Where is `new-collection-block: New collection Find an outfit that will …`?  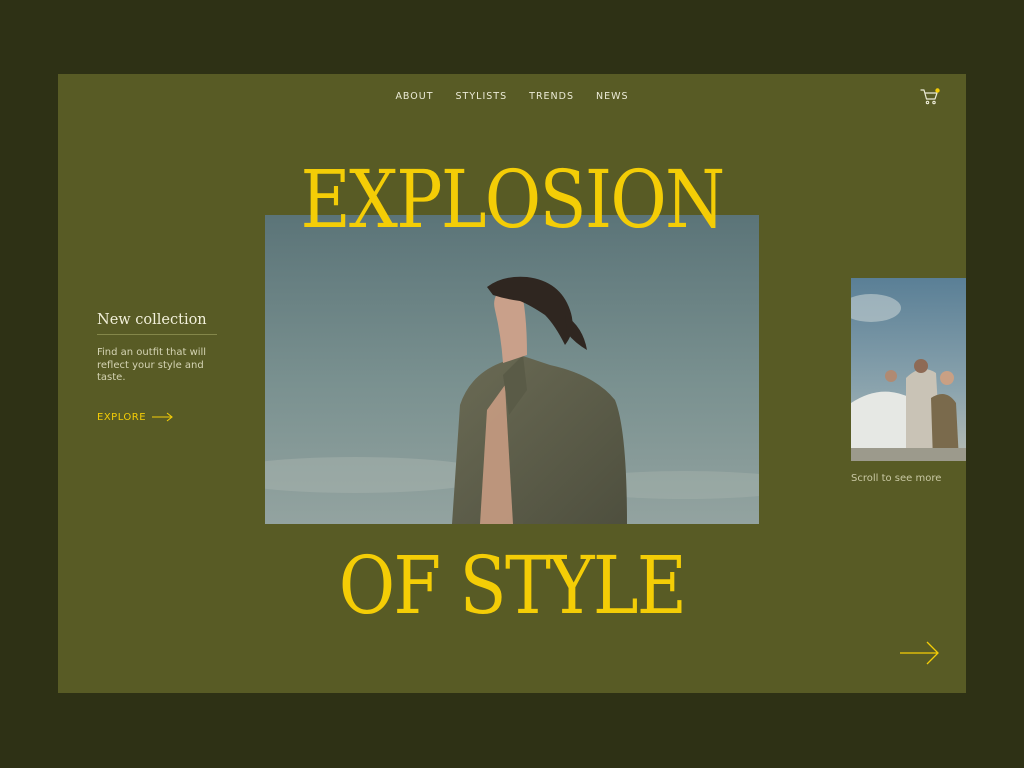 new-collection-block: New collection Find an outfit that will … is located at coordinates (157, 367).